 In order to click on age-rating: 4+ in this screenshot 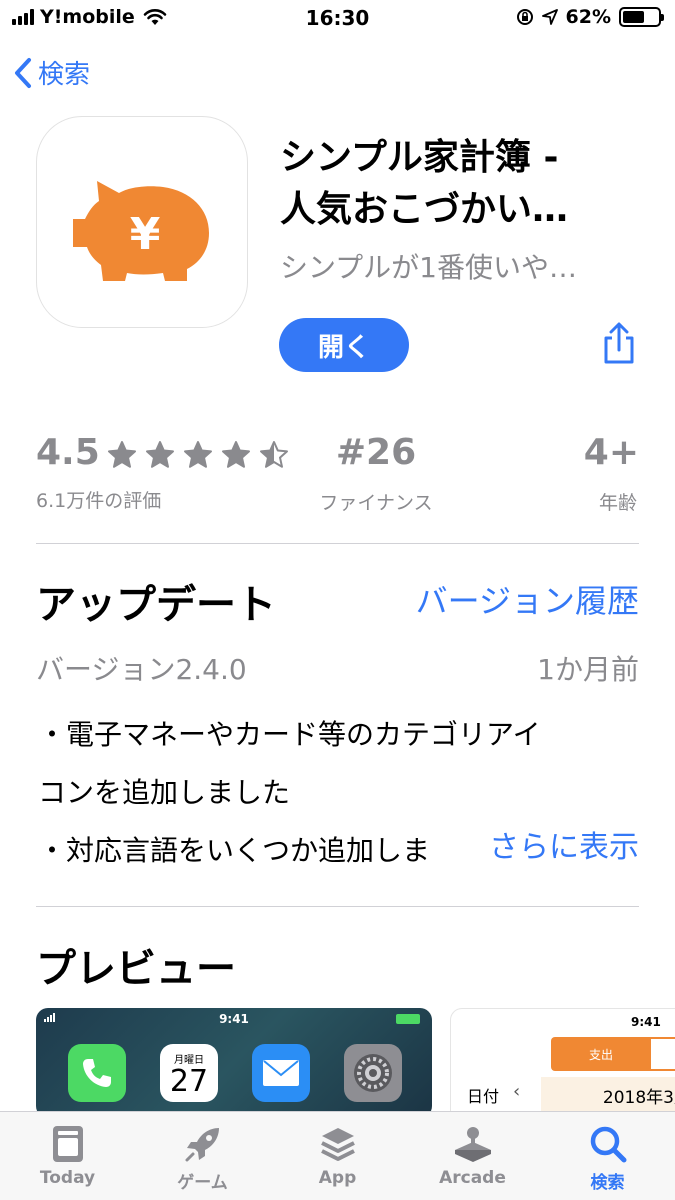, I will do `click(611, 452)`.